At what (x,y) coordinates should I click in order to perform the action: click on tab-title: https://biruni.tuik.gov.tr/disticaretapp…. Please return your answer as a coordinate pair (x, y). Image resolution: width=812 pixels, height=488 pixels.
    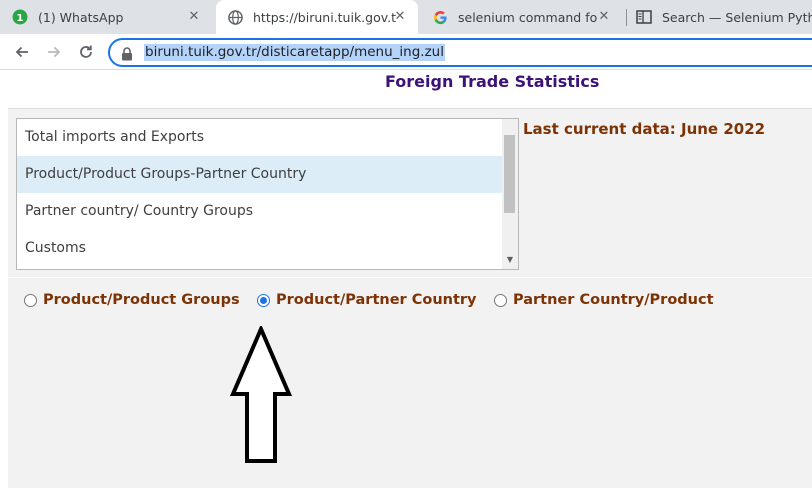
    Looking at the image, I should click on (324, 17).